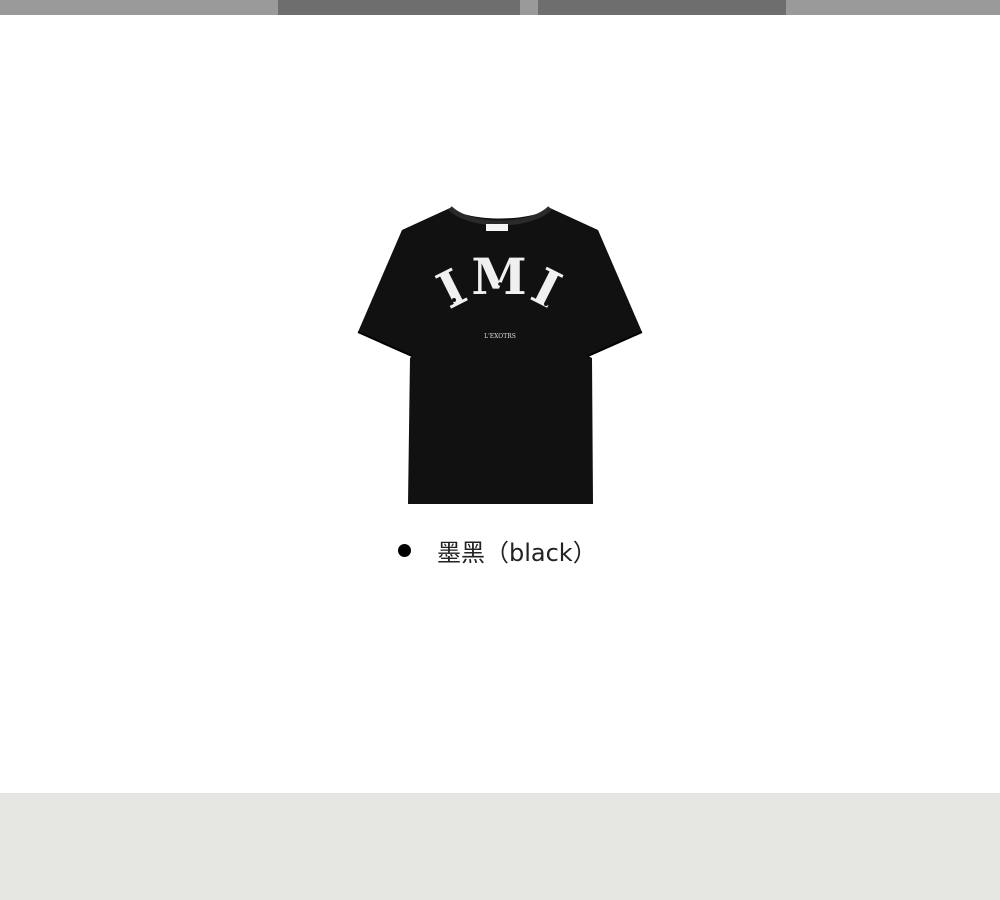 The width and height of the screenshot is (1000, 900). I want to click on color-swatch: 墨黑（black）, so click(497, 550).